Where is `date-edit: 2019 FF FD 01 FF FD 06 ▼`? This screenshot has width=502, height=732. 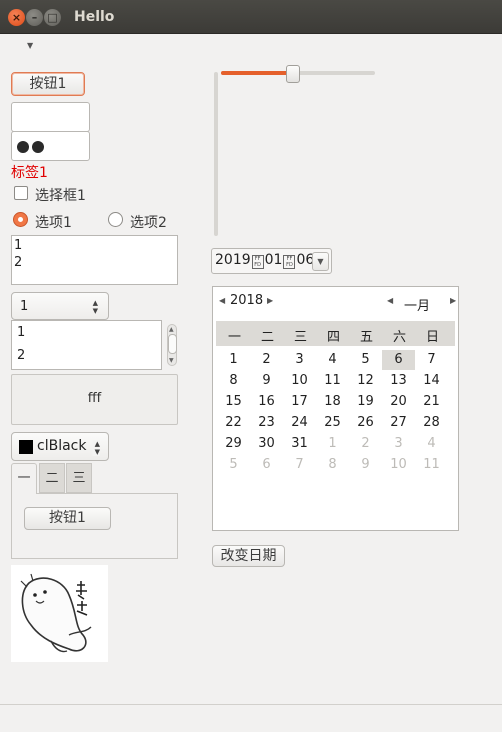 date-edit: 2019 FF FD 01 FF FD 06 ▼ is located at coordinates (271, 261).